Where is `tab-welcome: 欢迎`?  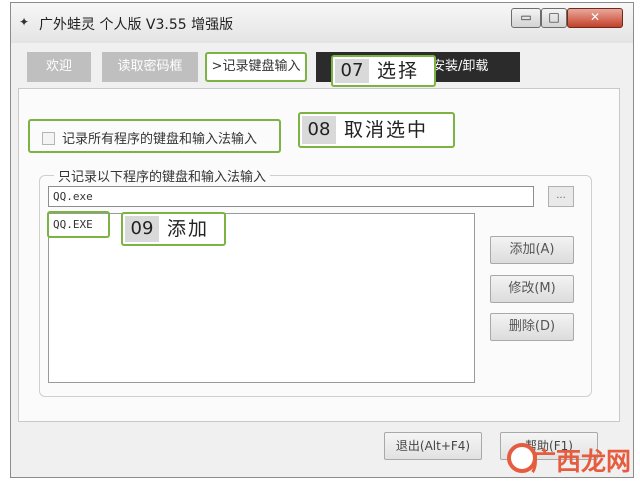 tab-welcome: 欢迎 is located at coordinates (59, 67).